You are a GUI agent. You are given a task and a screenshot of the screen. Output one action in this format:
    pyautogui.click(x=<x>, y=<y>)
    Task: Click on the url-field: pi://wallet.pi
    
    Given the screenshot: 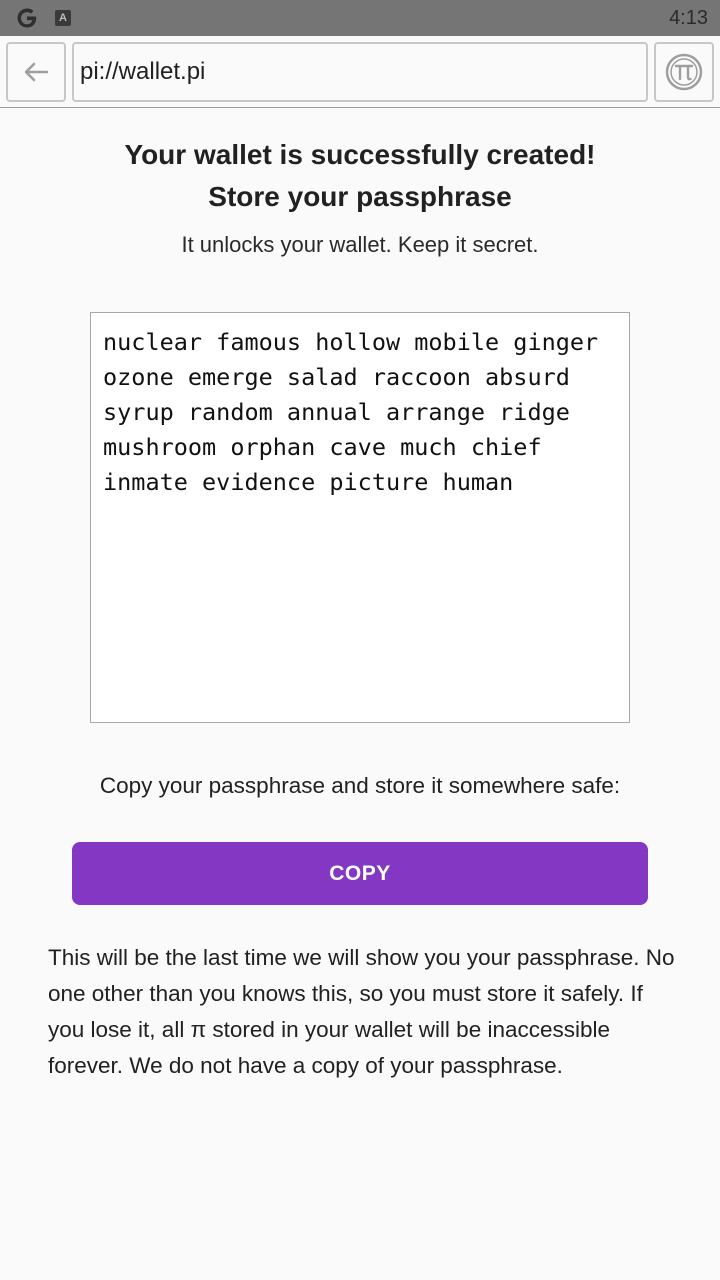 What is the action you would take?
    pyautogui.click(x=360, y=72)
    